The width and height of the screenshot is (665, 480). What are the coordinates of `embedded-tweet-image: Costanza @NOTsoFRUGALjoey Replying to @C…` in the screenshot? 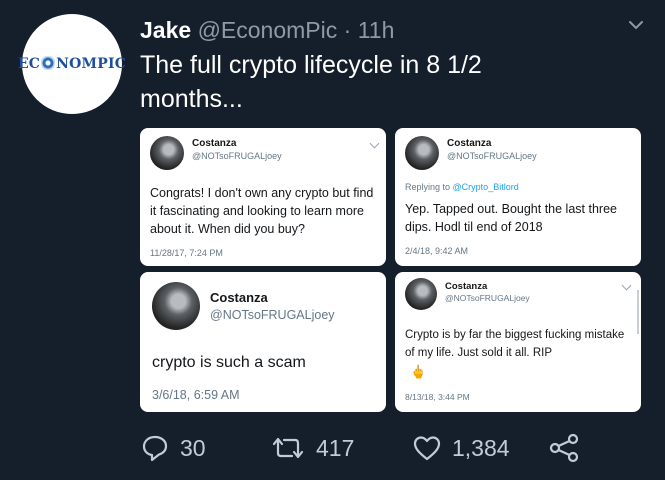 It's located at (518, 197).